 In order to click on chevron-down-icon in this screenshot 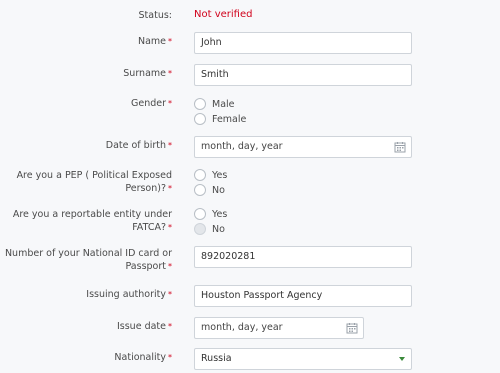, I will do `click(402, 359)`.